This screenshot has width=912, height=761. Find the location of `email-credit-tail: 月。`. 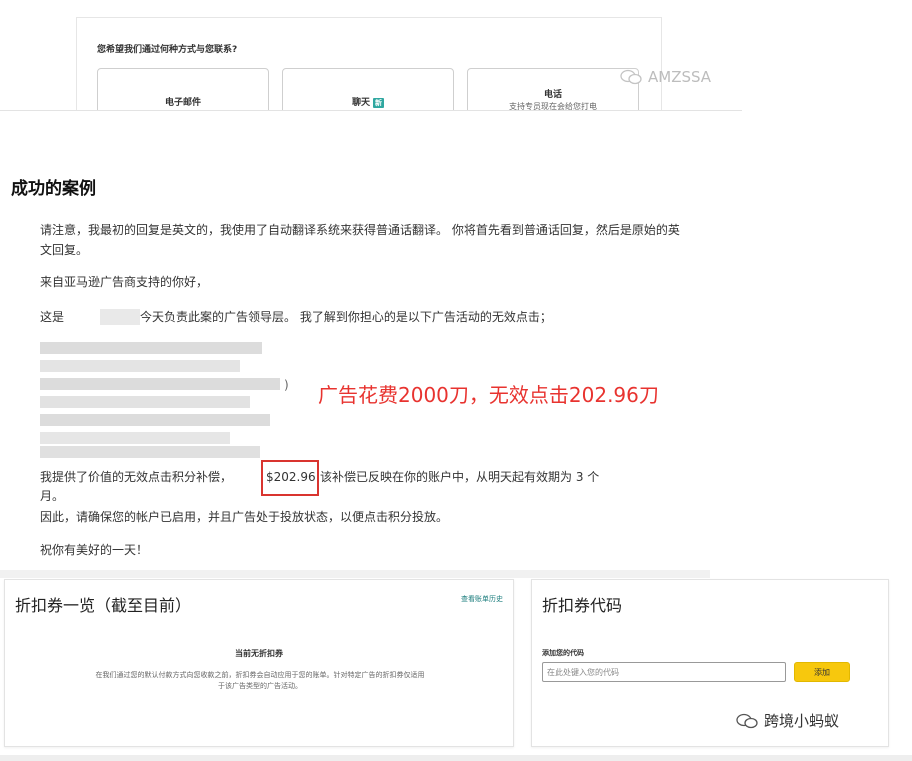

email-credit-tail: 月。 is located at coordinates (52, 496).